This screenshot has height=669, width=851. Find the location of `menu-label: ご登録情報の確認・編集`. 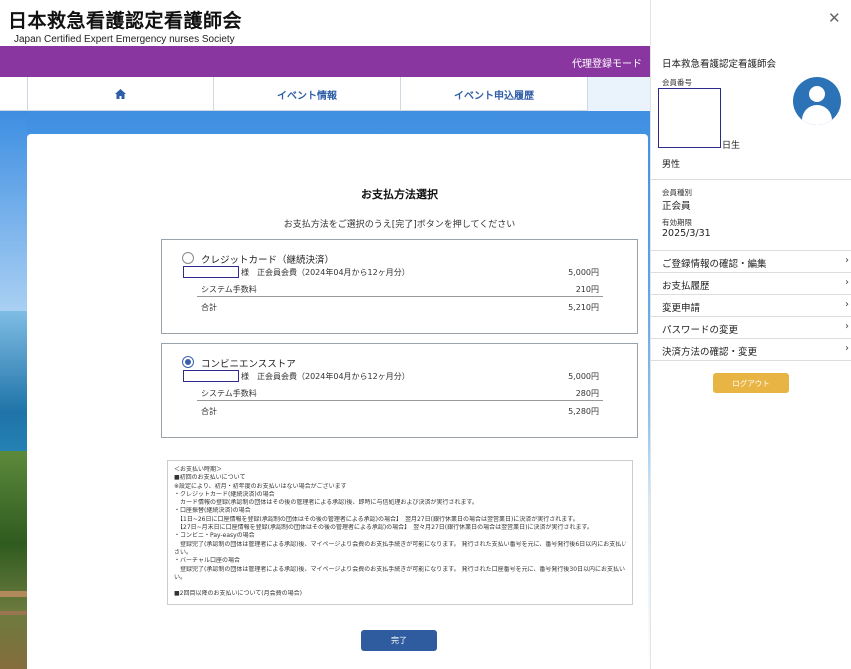

menu-label: ご登録情報の確認・編集 is located at coordinates (714, 264).